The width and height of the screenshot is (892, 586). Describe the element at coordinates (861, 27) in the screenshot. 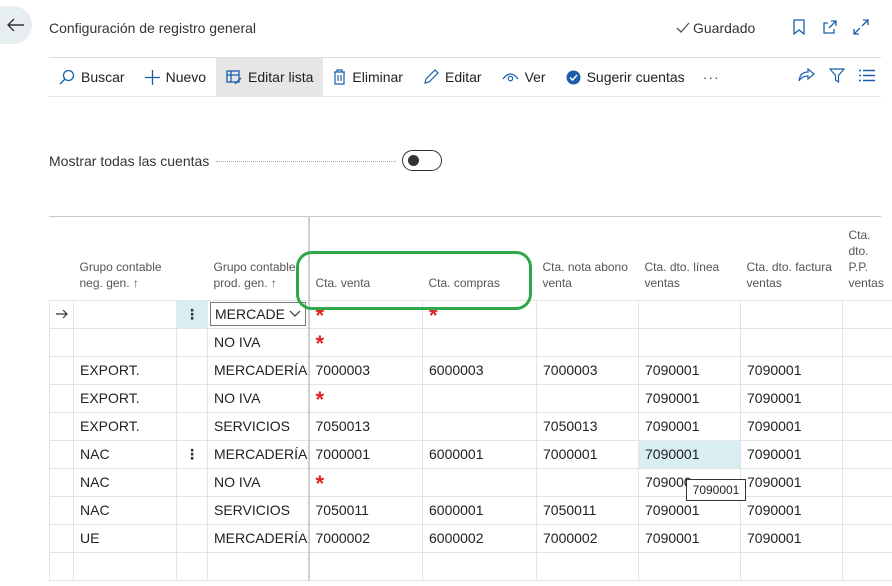

I see `expand-icon` at that location.